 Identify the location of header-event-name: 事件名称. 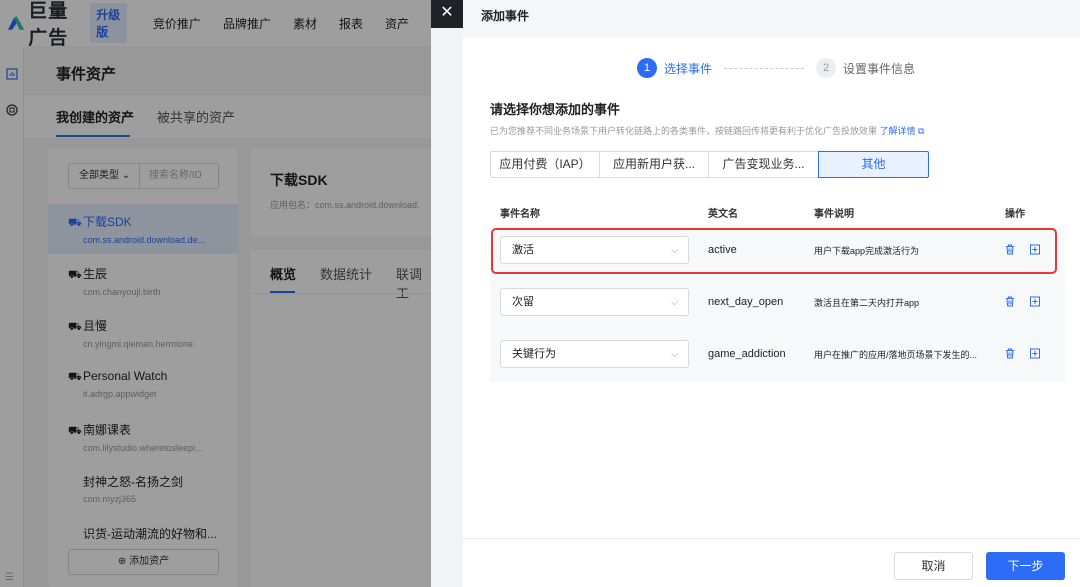
(520, 214).